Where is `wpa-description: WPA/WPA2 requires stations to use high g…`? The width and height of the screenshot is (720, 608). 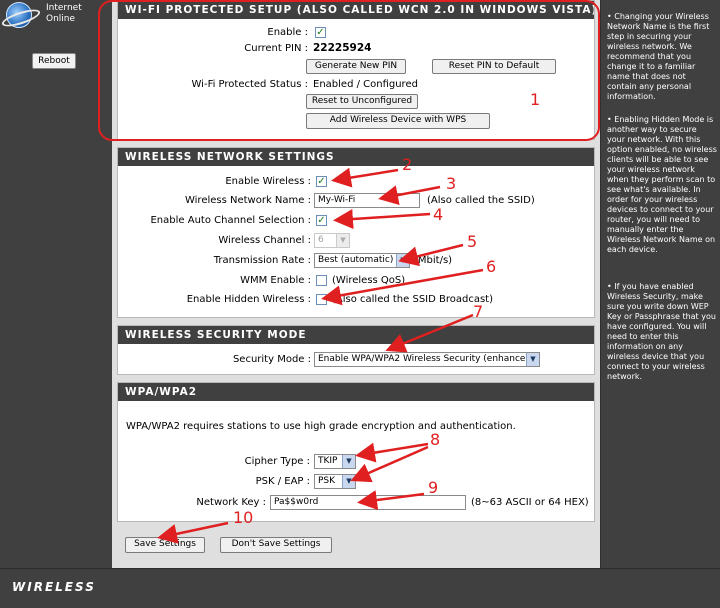 wpa-description: WPA/WPA2 requires stations to use high g… is located at coordinates (321, 426).